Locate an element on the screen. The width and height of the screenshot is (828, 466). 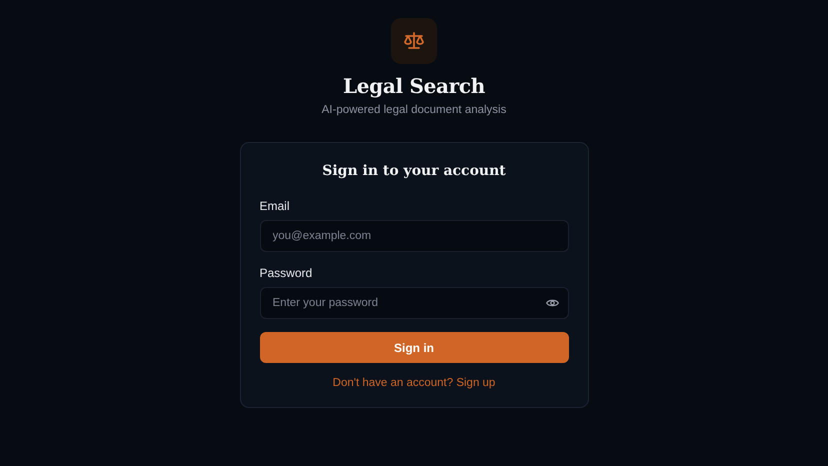
form-heading: Sign in to your account is located at coordinates (414, 171).